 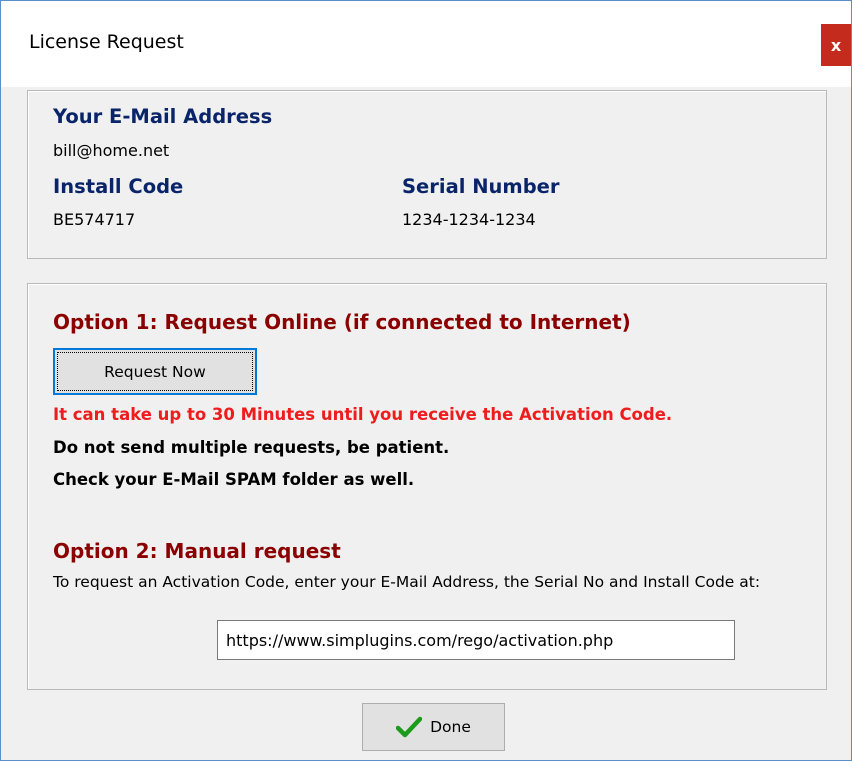 What do you see at coordinates (94, 219) in the screenshot?
I see `install-code-value: BE574717` at bounding box center [94, 219].